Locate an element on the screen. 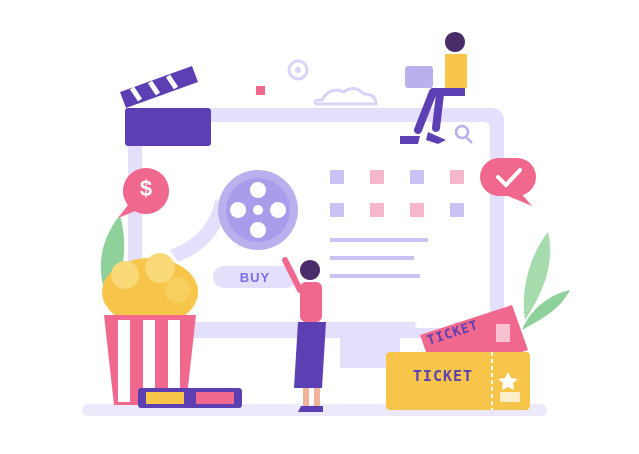 The width and height of the screenshot is (639, 454). film-reel-icon is located at coordinates (258, 210).